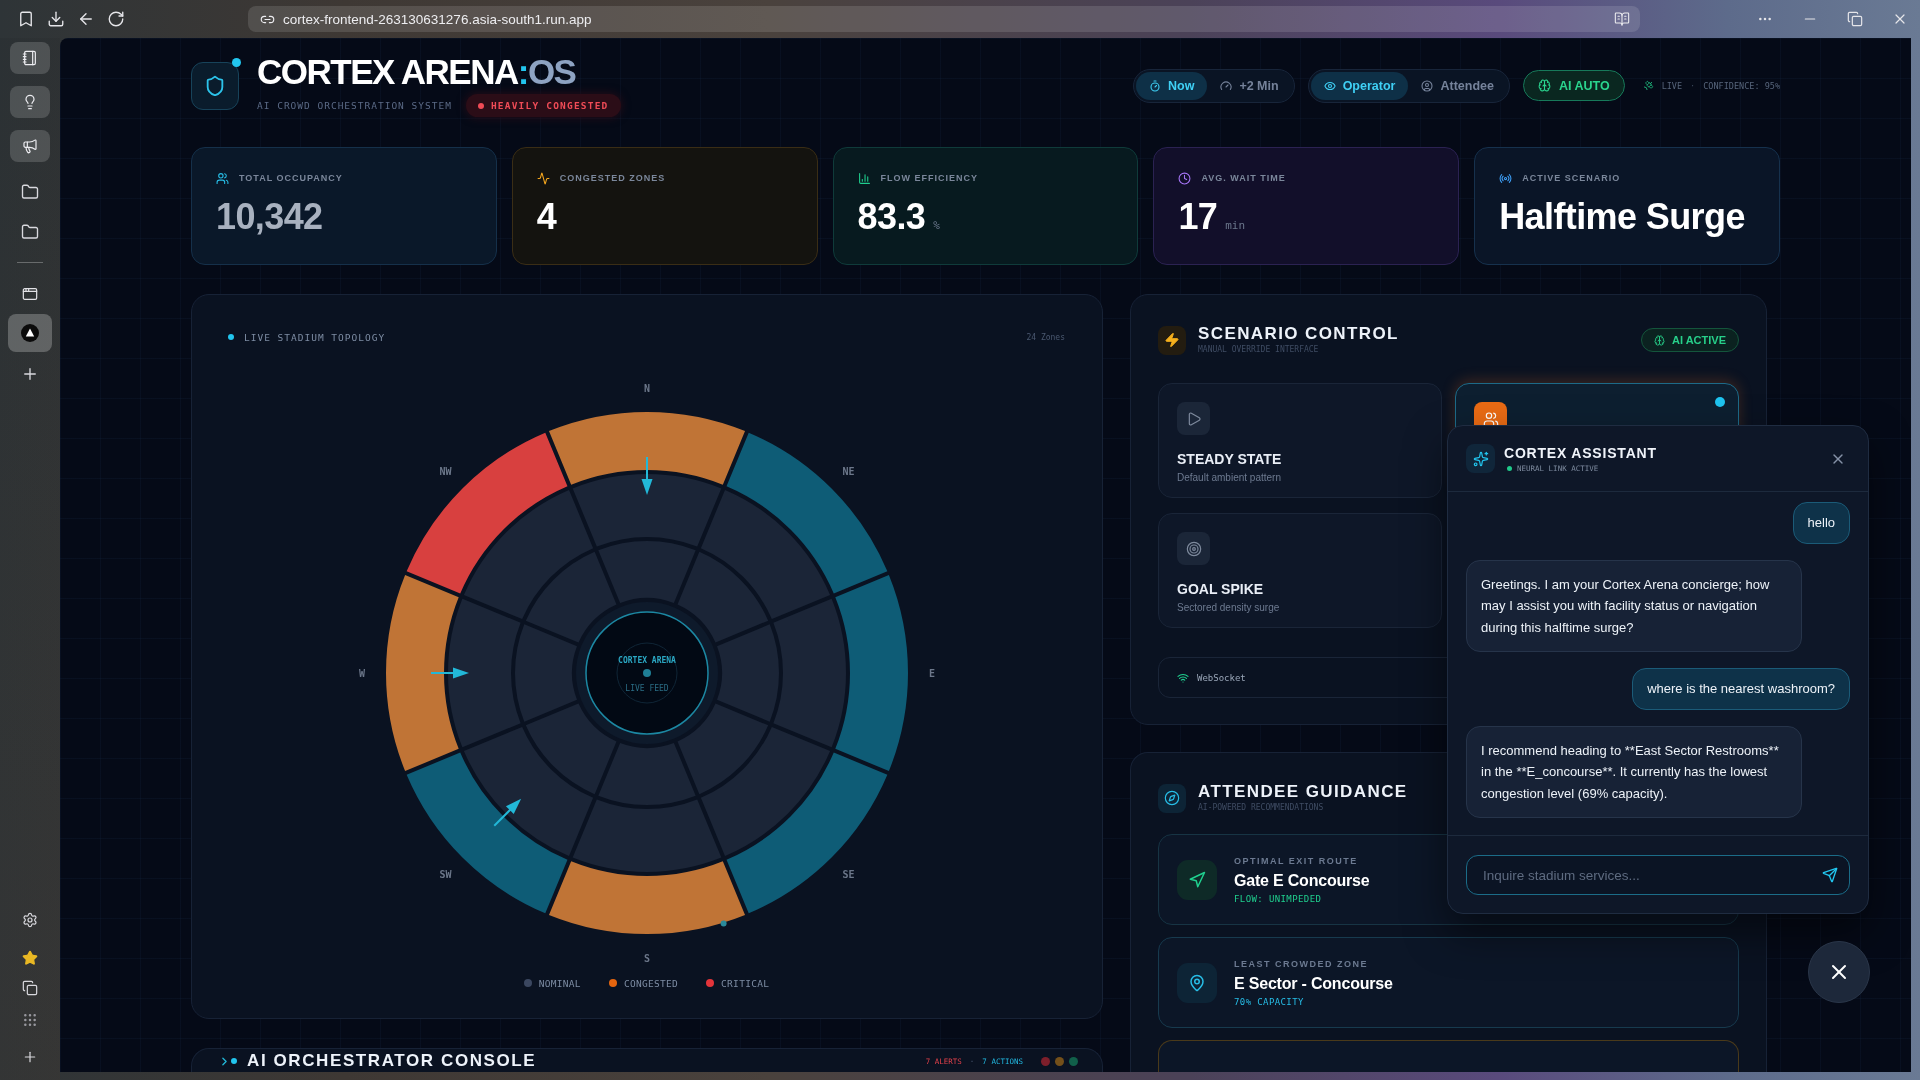 The width and height of the screenshot is (1920, 1080). What do you see at coordinates (30, 294) in the screenshot?
I see `window-icon` at bounding box center [30, 294].